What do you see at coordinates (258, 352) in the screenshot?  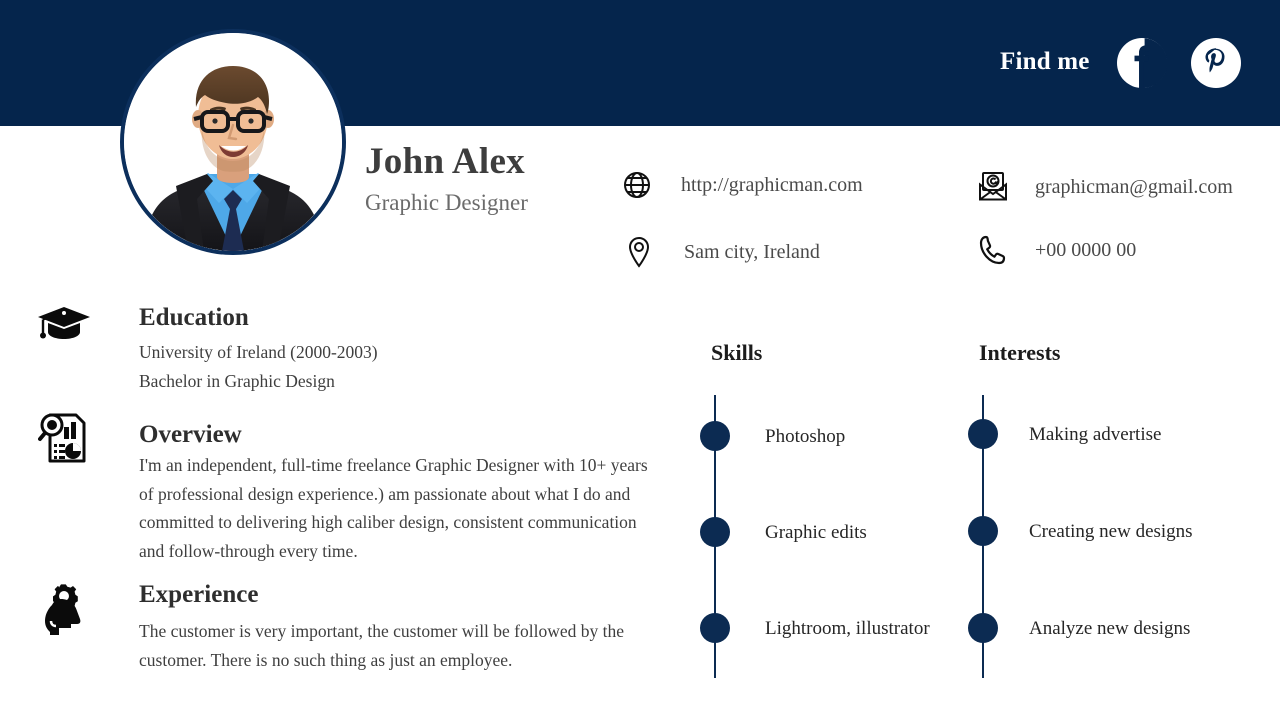 I see `education-line: University of Ireland (2000-2003)` at bounding box center [258, 352].